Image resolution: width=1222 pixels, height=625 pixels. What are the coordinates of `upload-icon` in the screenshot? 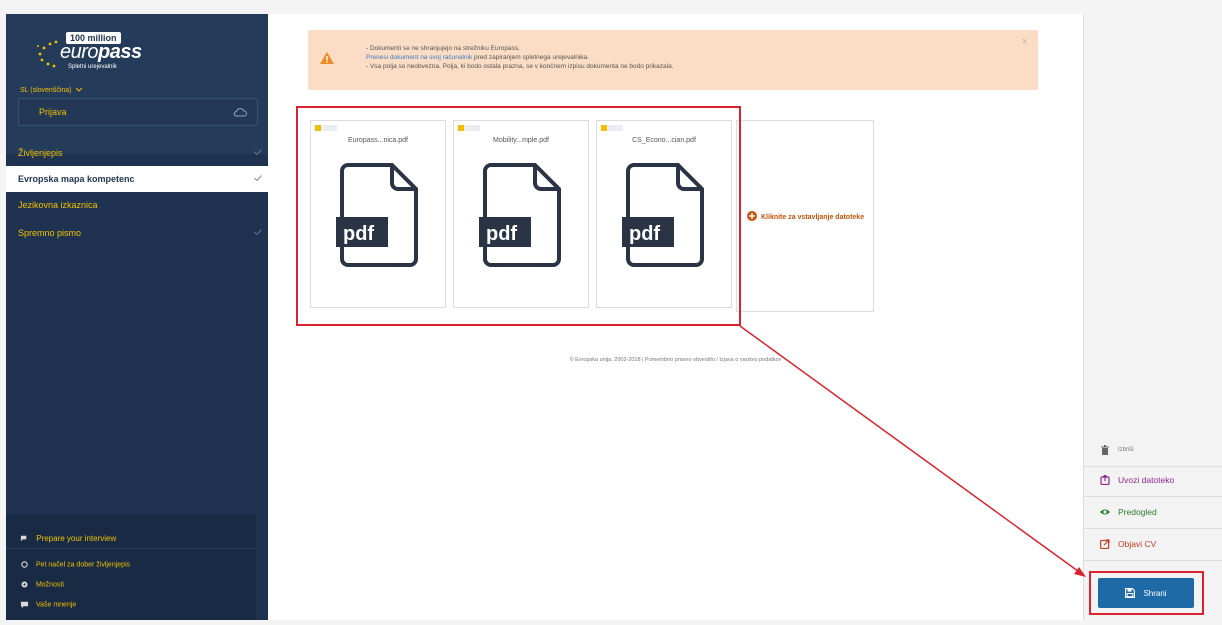 It's located at (1105, 480).